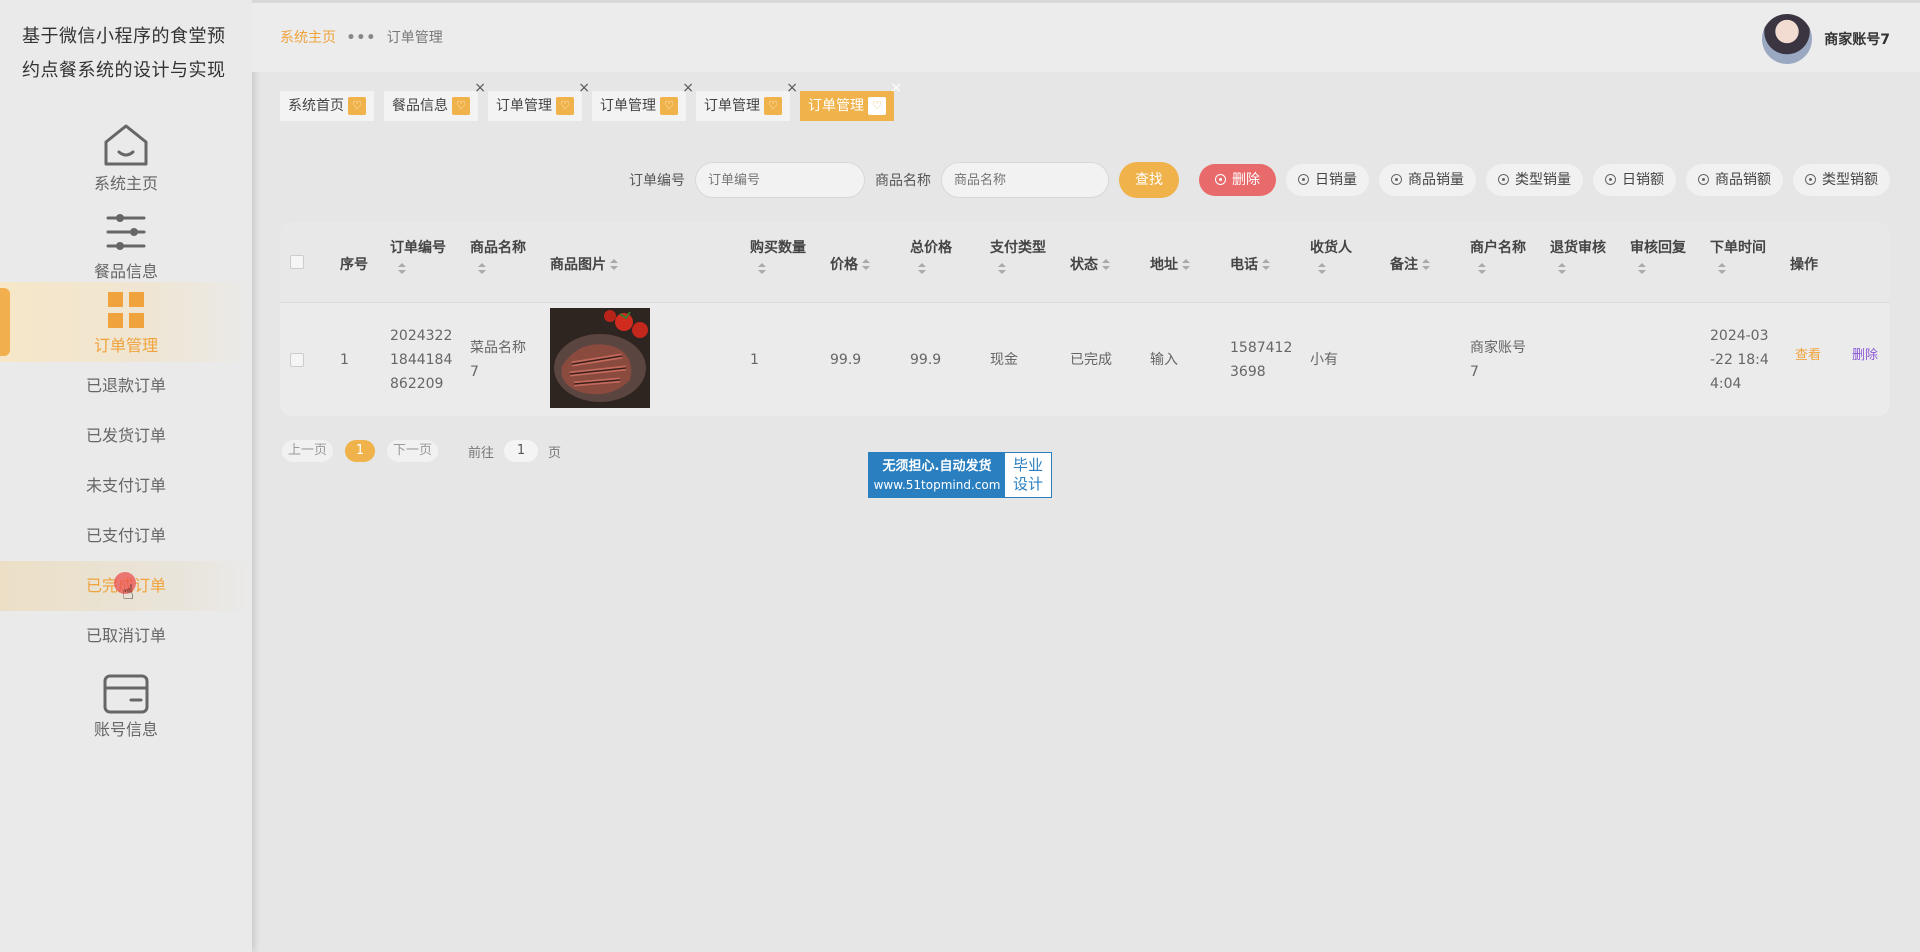 This screenshot has width=1920, height=952. I want to click on breadcrumb-current: 订单管理, so click(414, 38).